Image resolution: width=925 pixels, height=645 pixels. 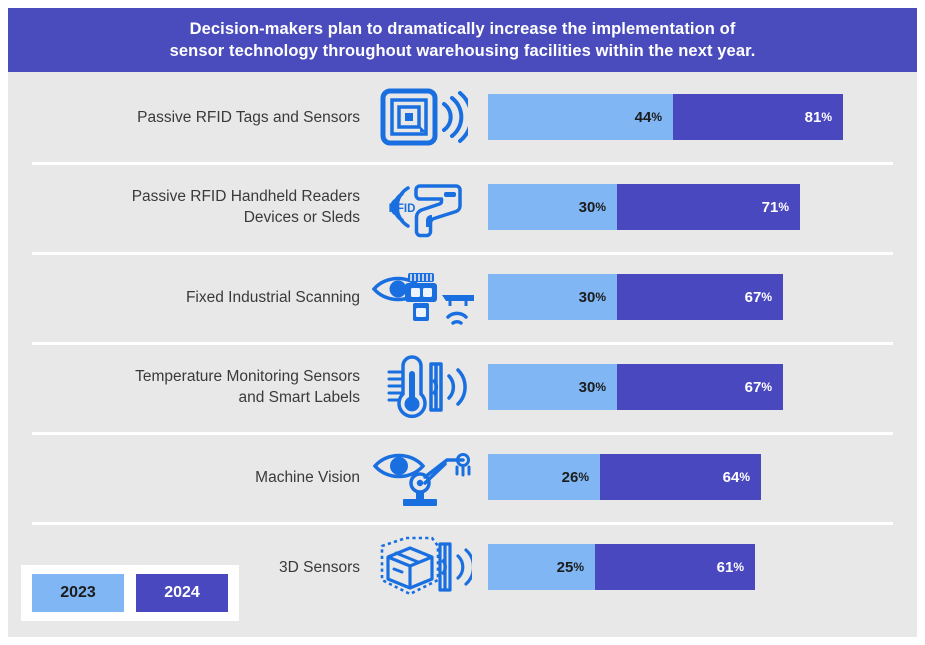 I want to click on bar-segment-2024: 61%, so click(x=675, y=567).